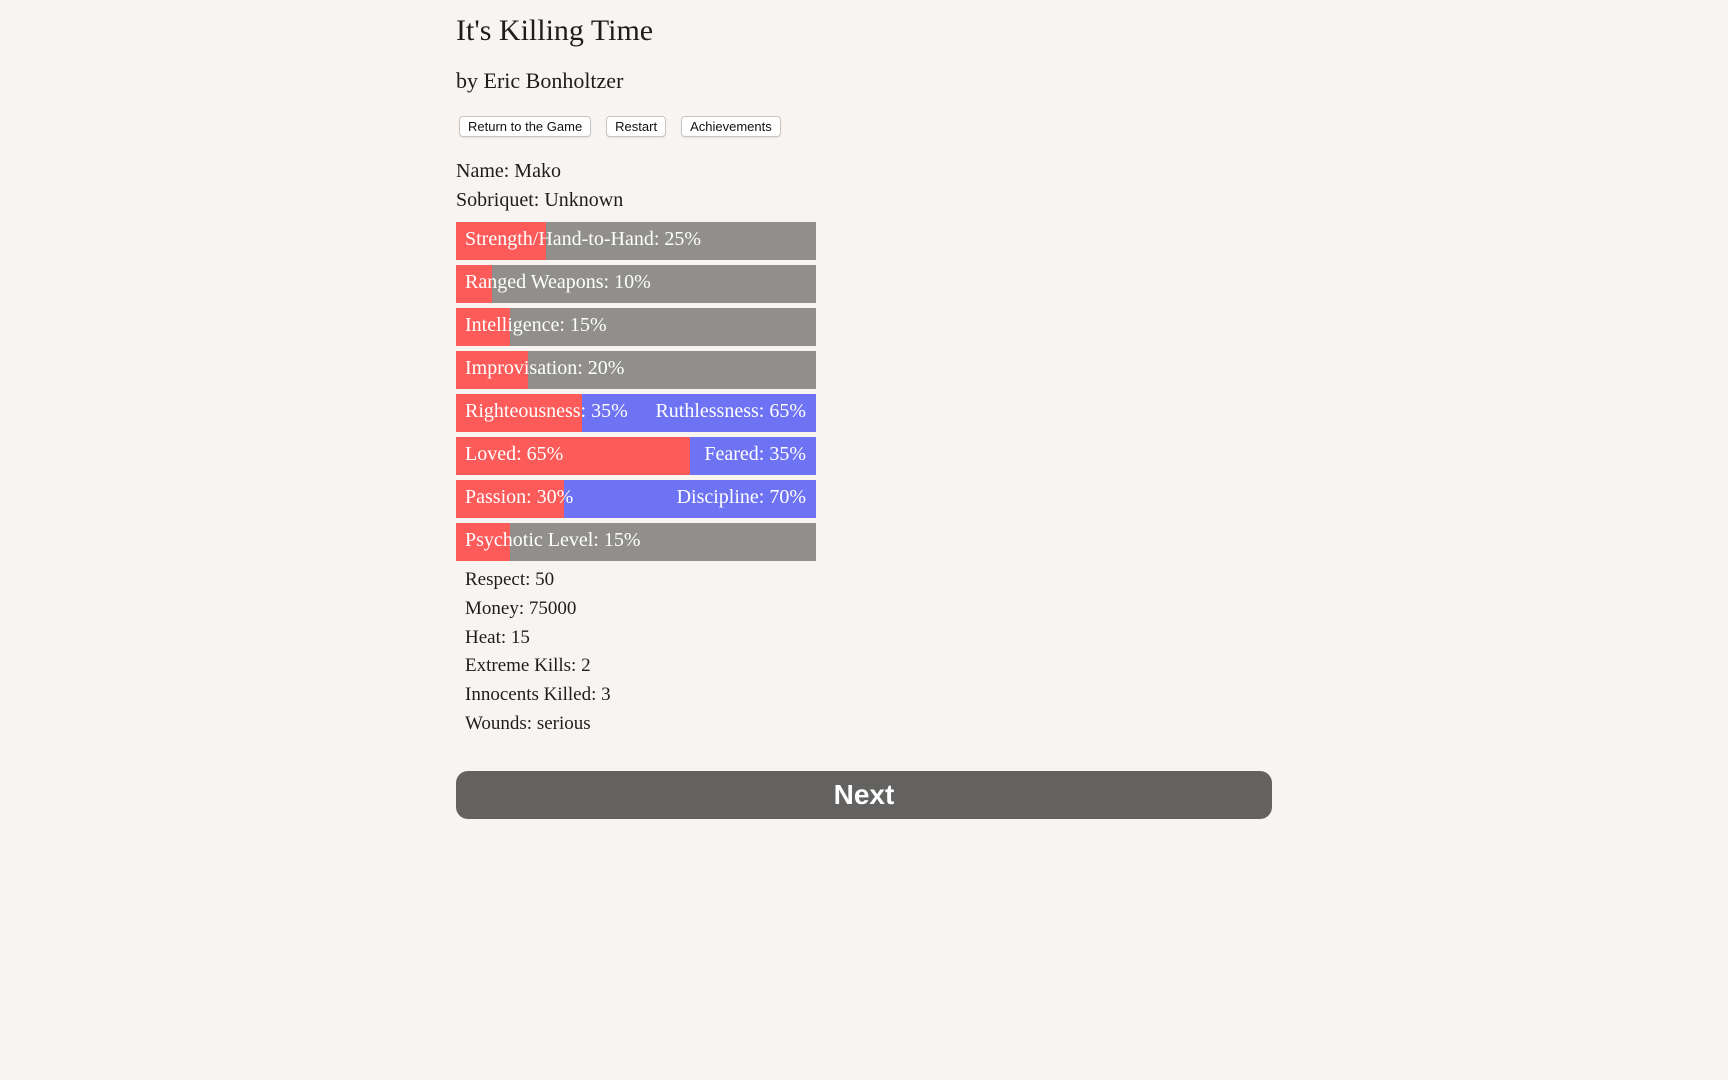  What do you see at coordinates (514, 454) in the screenshot?
I see `stat-bar-label: Loved: 65%` at bounding box center [514, 454].